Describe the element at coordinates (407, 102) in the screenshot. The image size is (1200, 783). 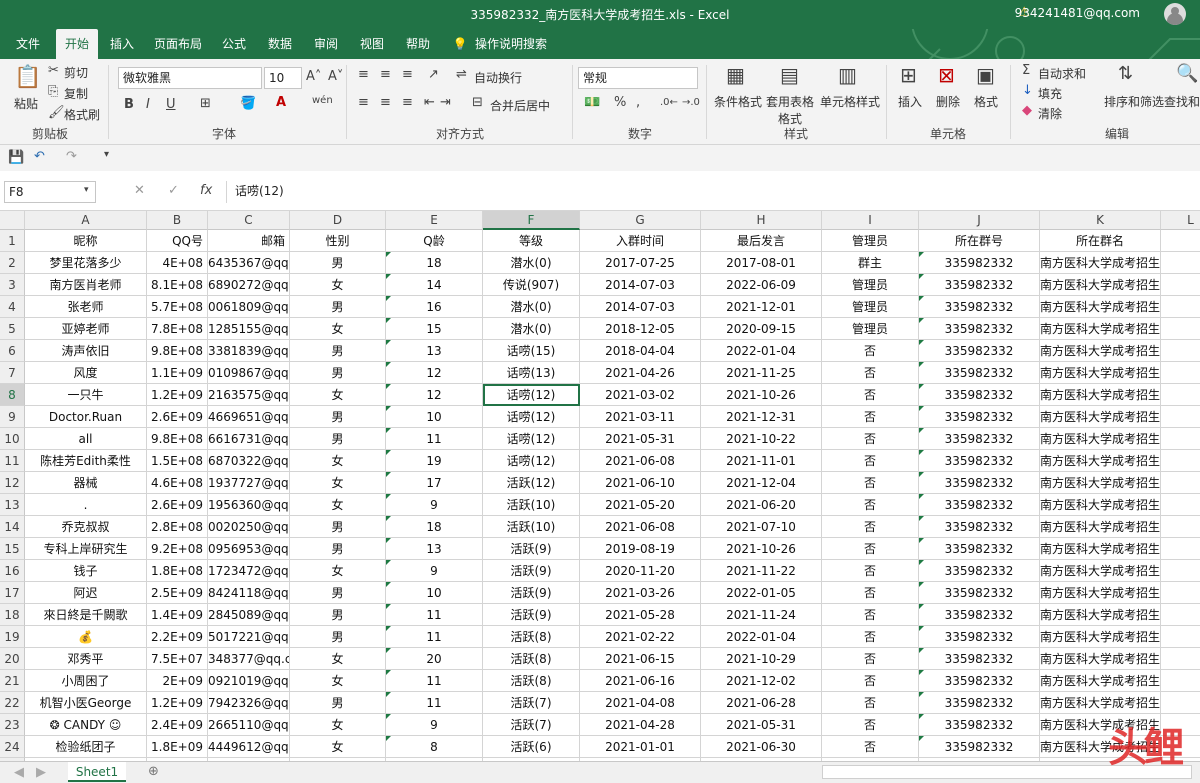
I see `align-right-icon: ≡` at that location.